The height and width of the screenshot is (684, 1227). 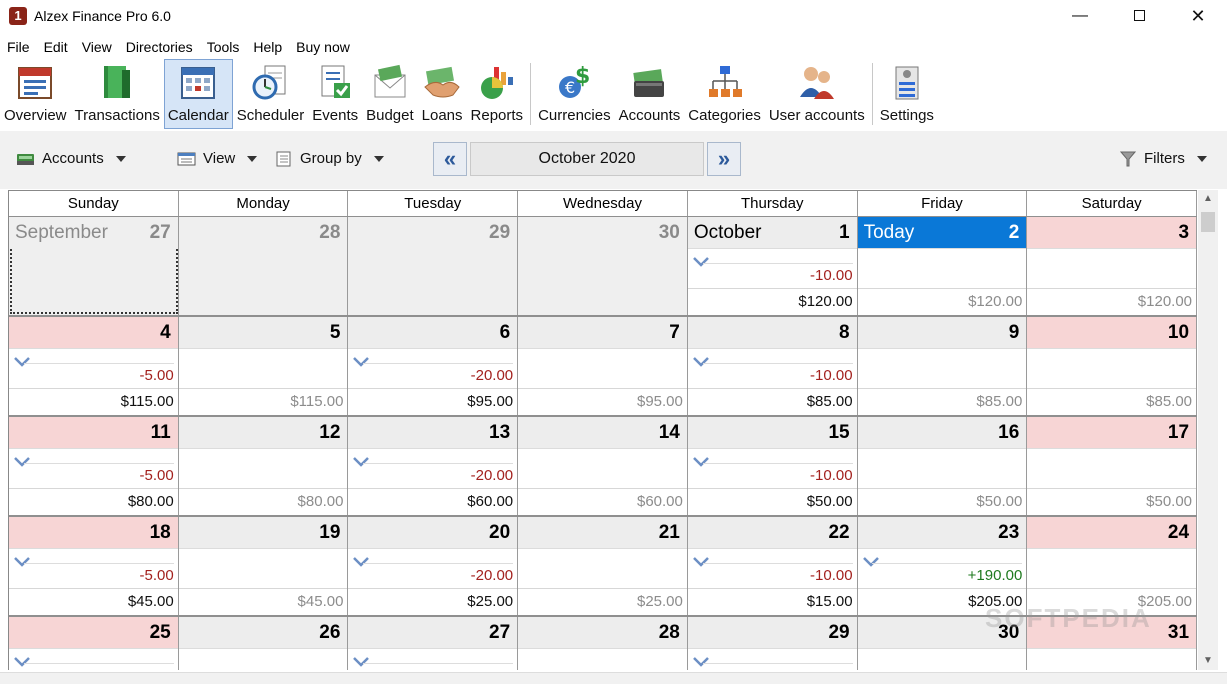 What do you see at coordinates (724, 159) in the screenshot?
I see `next-month-button: »` at bounding box center [724, 159].